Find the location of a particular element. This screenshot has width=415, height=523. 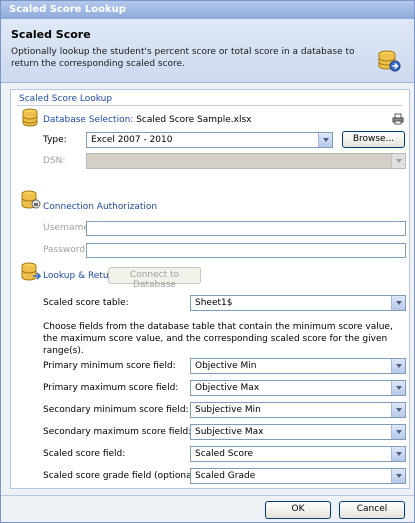

database-file-name: Scaled Score Sample.xlsx is located at coordinates (194, 120).